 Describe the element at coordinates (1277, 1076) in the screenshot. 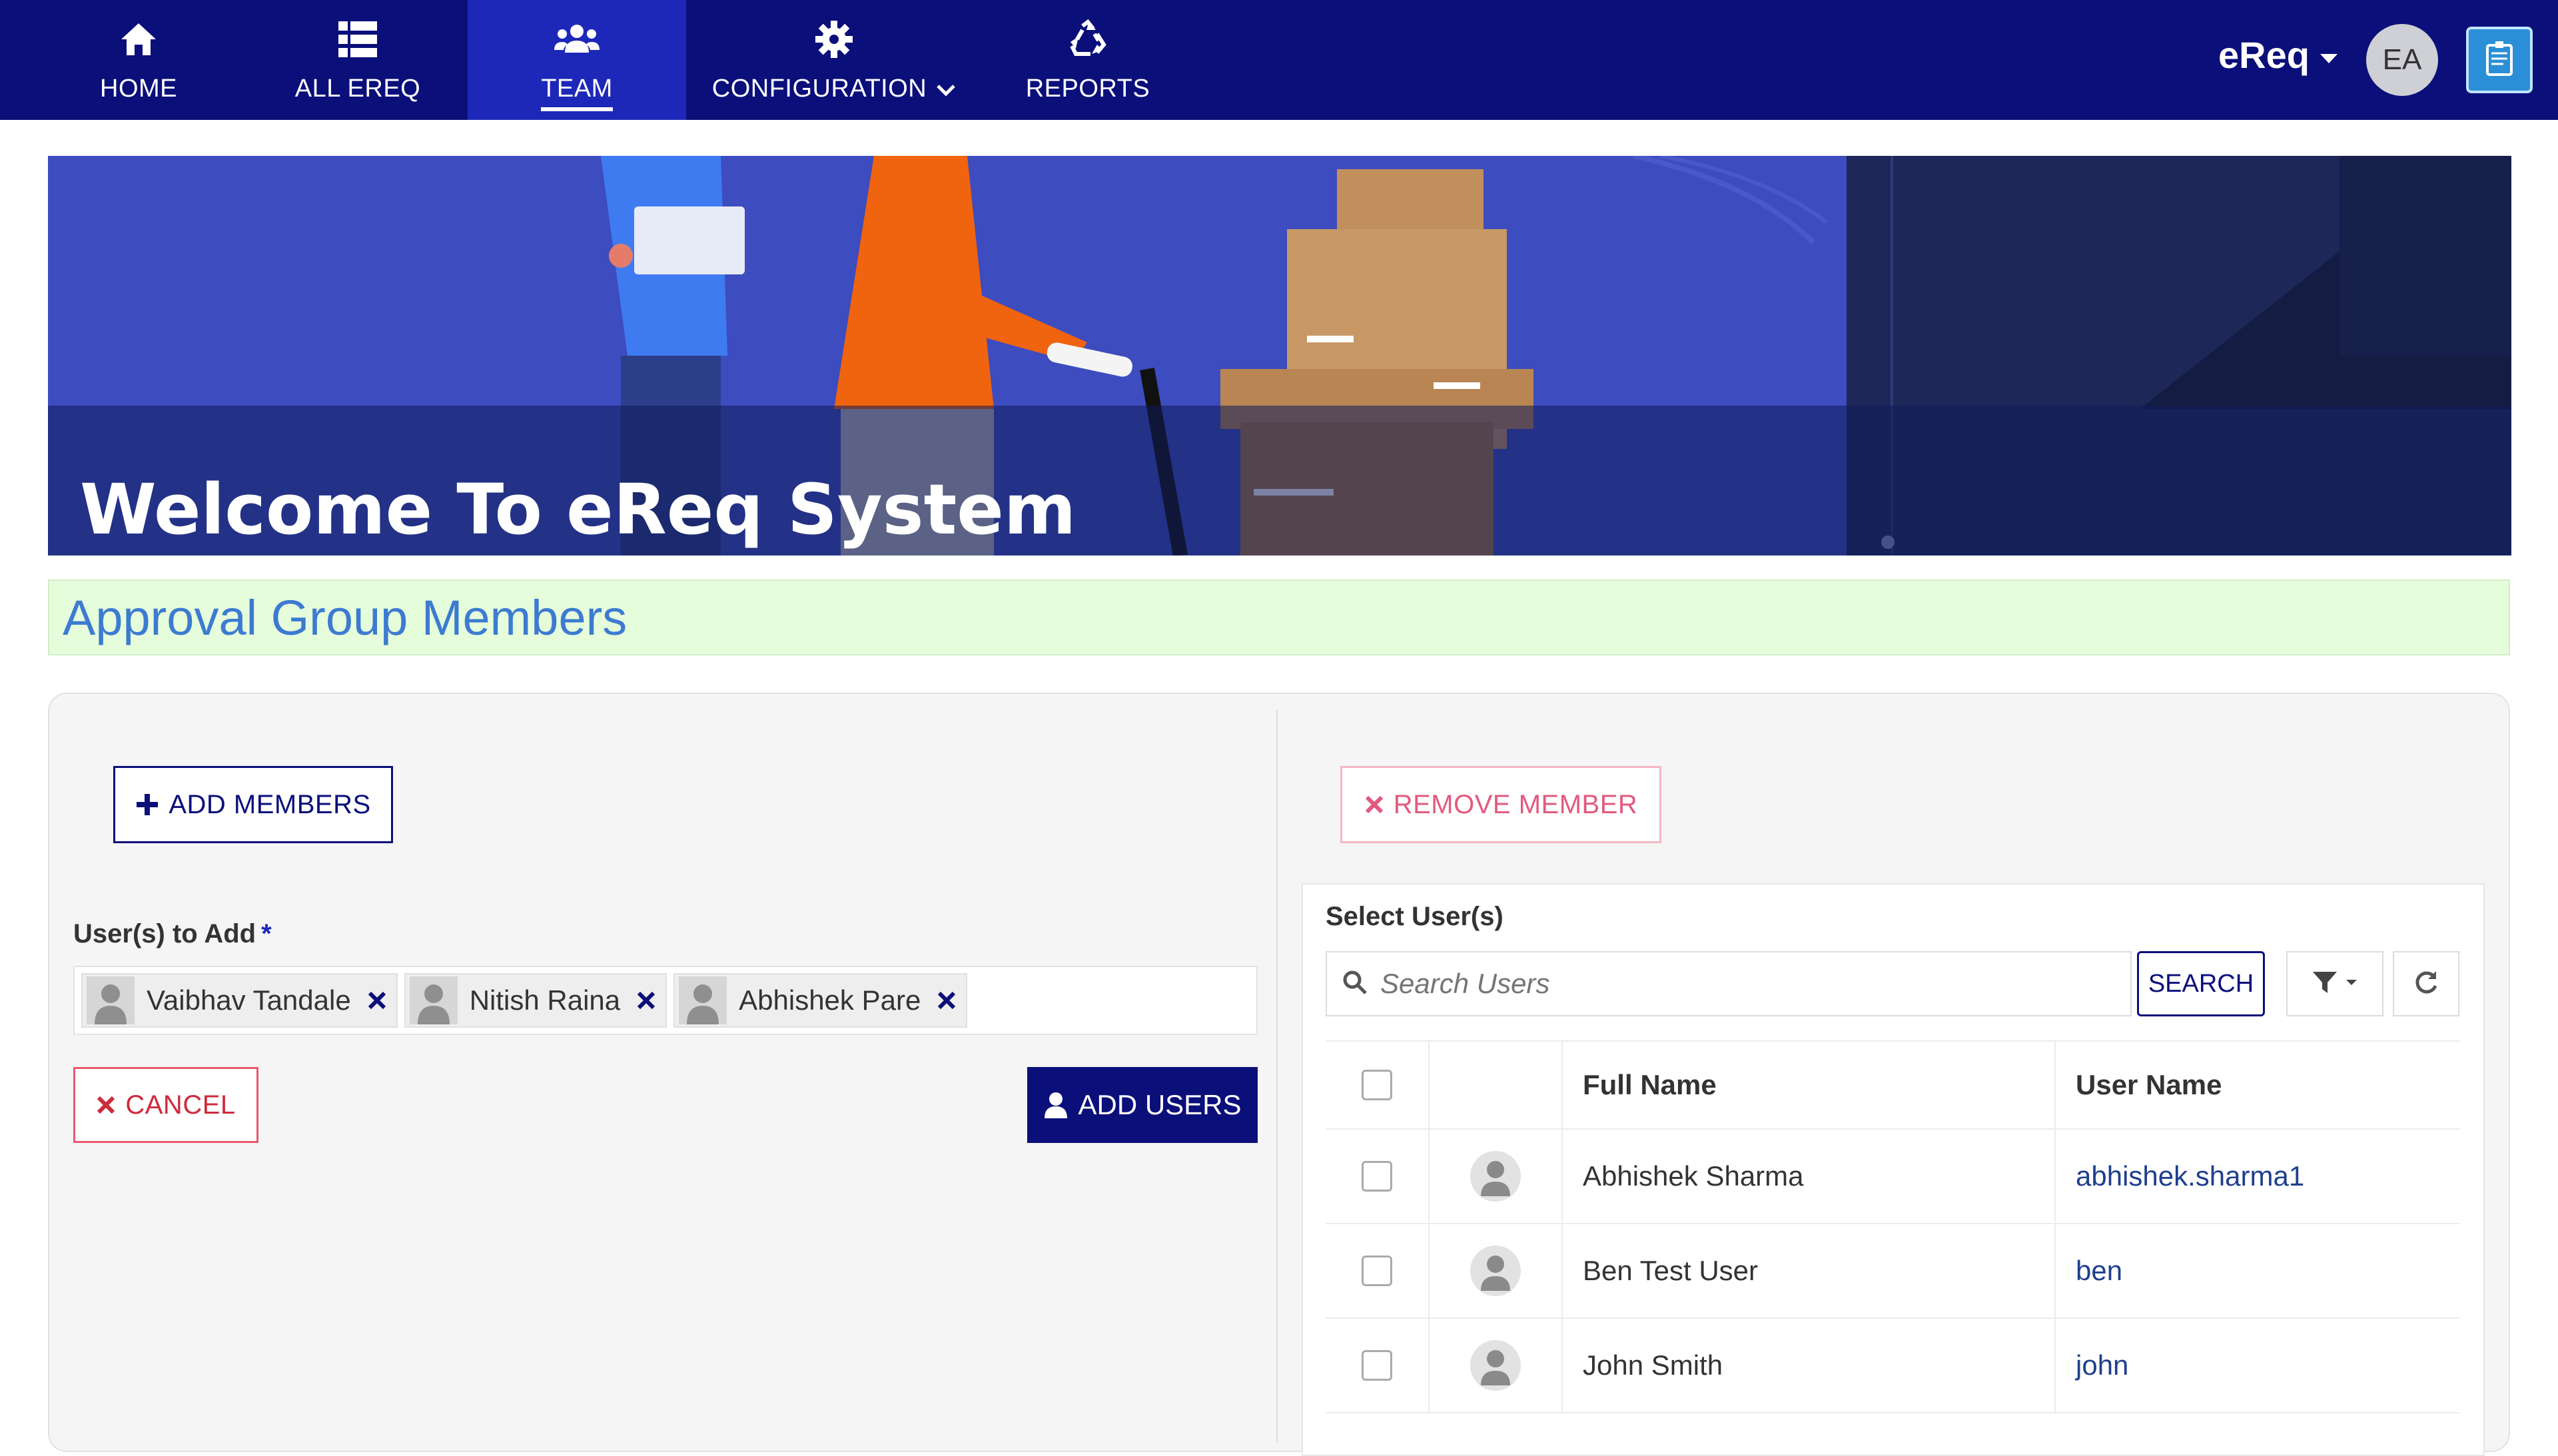

I see `panel-divider` at that location.